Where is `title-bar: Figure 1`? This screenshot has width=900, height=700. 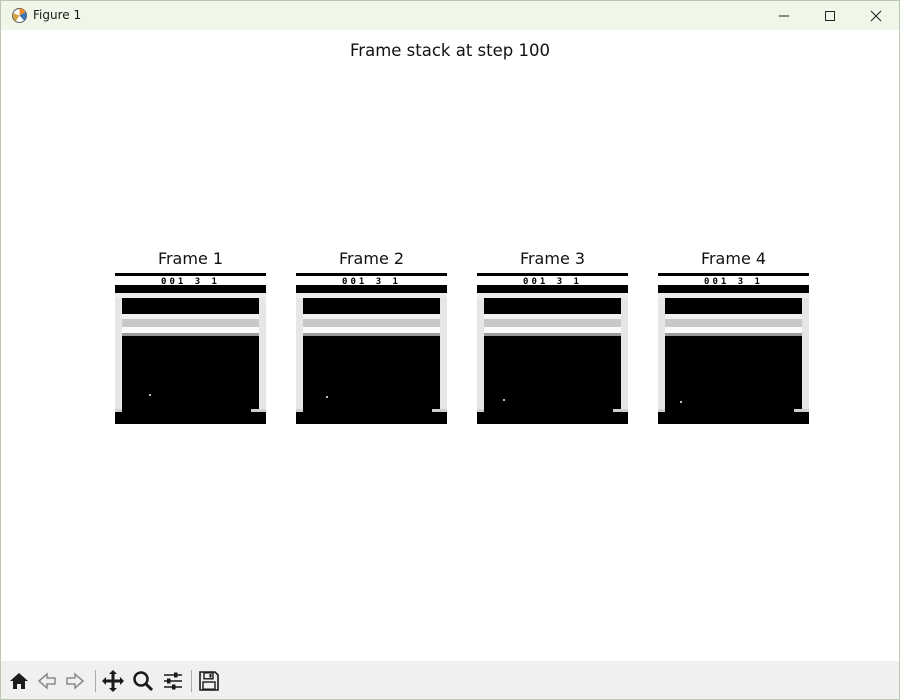 title-bar: Figure 1 is located at coordinates (450, 15).